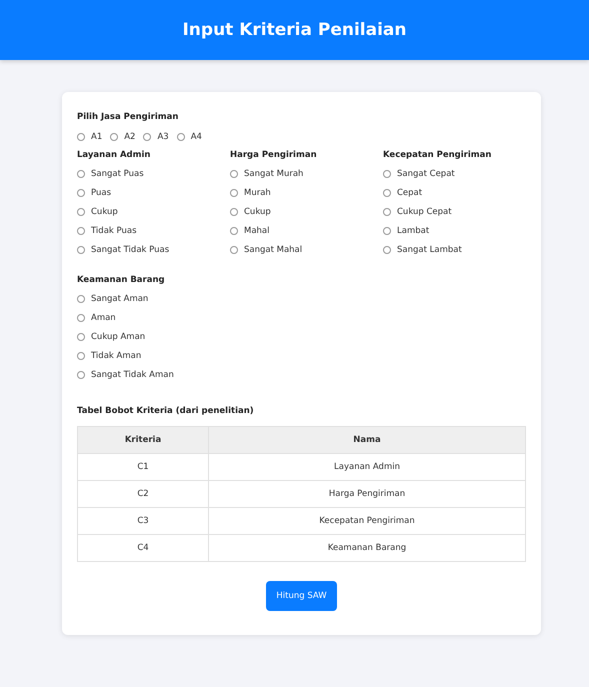  Describe the element at coordinates (118, 337) in the screenshot. I see `option-label: Cukup Aman` at that location.